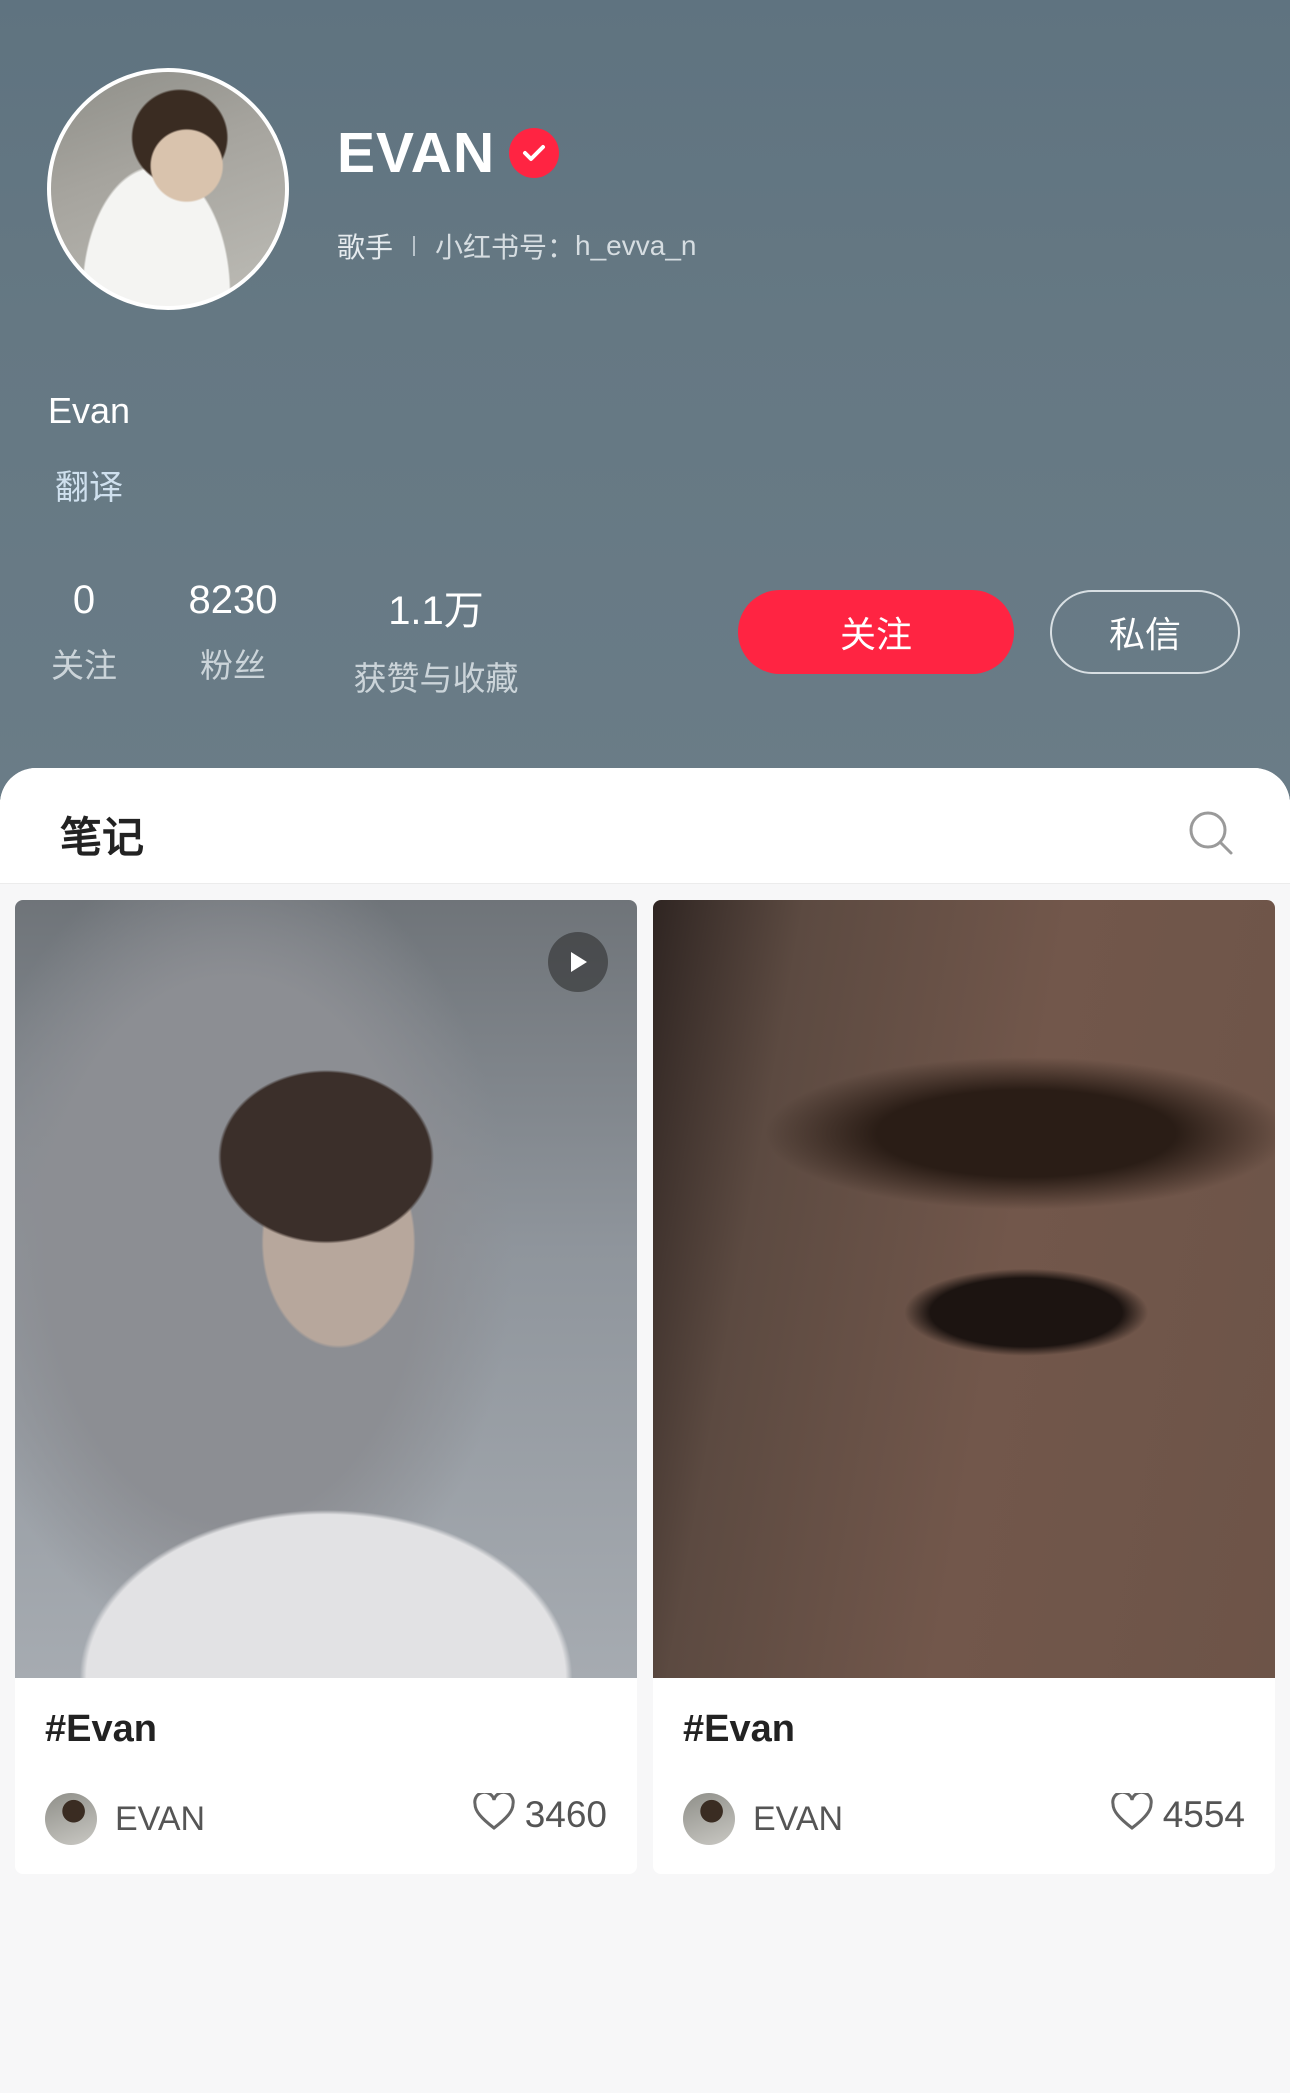 The height and width of the screenshot is (2093, 1290). I want to click on bio-text: Evan, so click(89, 410).